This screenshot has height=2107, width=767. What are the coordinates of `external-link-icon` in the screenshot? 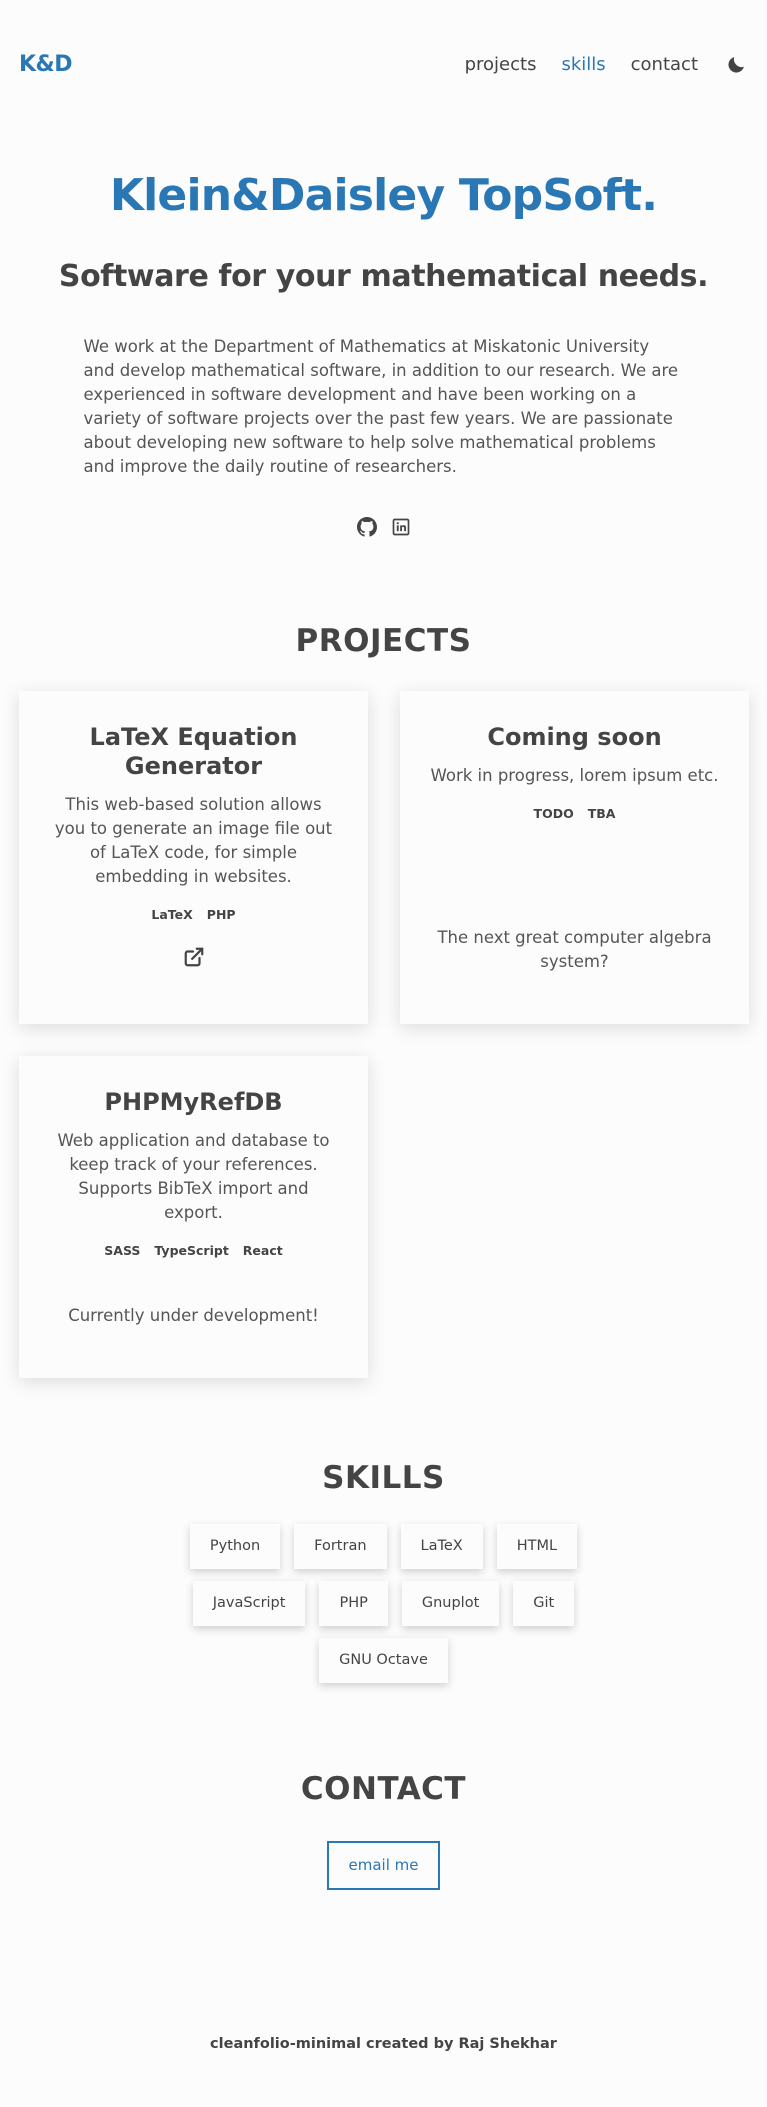 It's located at (193, 957).